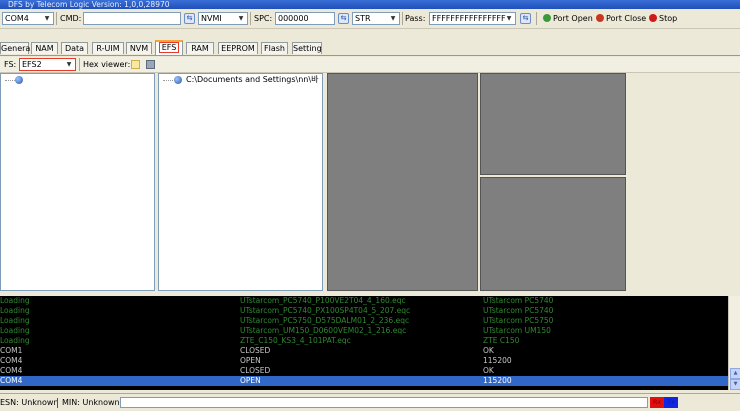 The image size is (740, 411). I want to click on log-row: COM1 CLOSED OK, so click(364, 351).